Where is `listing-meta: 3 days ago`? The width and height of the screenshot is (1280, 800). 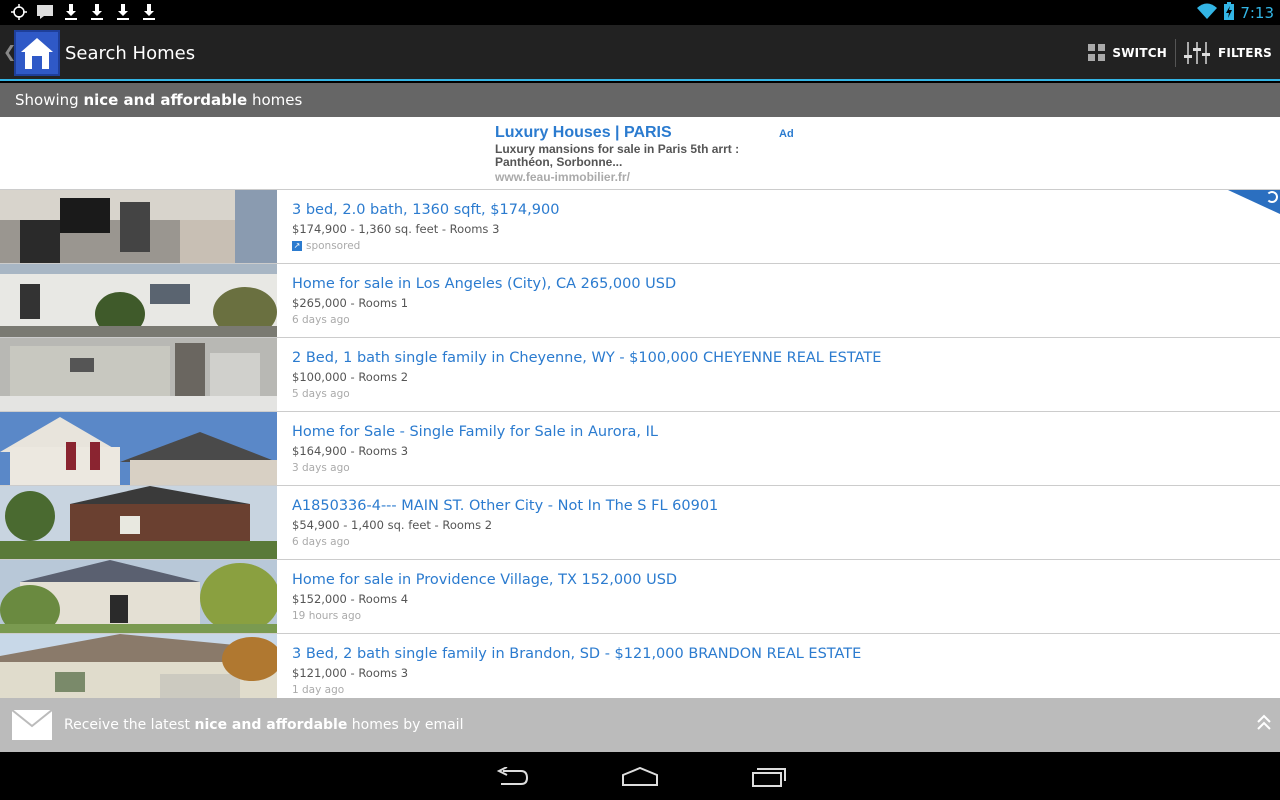 listing-meta: 3 days ago is located at coordinates (321, 468).